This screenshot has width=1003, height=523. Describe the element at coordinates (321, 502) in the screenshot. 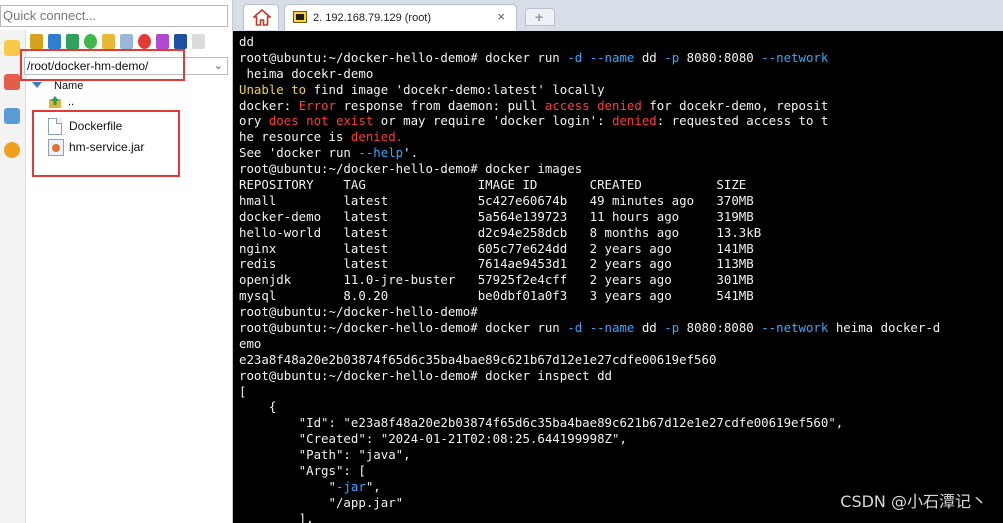

I see `terminal-text: "/app.jar"` at that location.